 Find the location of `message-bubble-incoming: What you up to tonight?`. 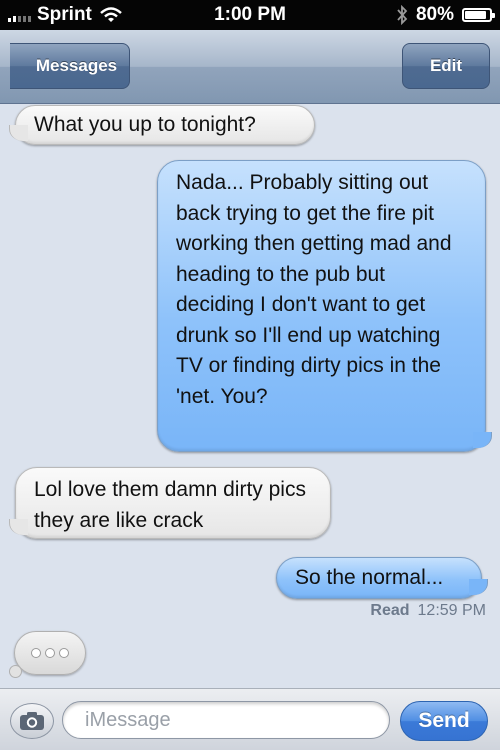

message-bubble-incoming: What you up to tonight? is located at coordinates (162, 125).